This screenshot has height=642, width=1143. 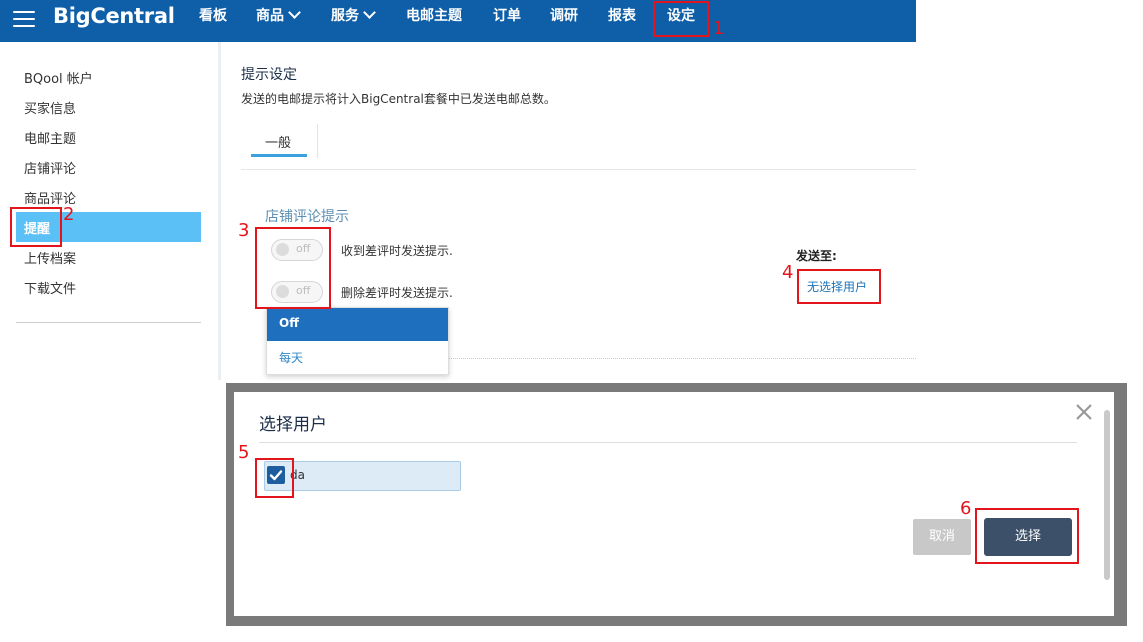 What do you see at coordinates (293, 268) in the screenshot?
I see `annotation-box-toggles` at bounding box center [293, 268].